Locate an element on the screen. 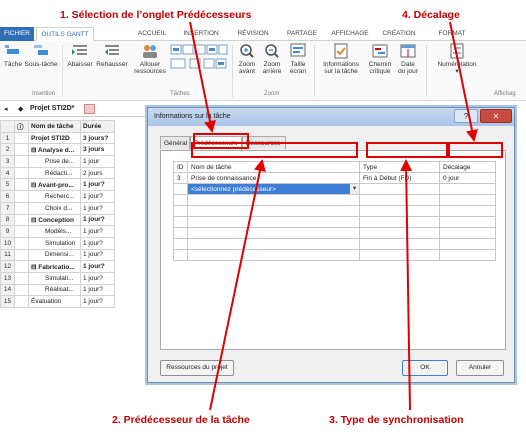 The height and width of the screenshot is (434, 526). table-row: 14 Réalisat... 1 jour? is located at coordinates (57, 290).